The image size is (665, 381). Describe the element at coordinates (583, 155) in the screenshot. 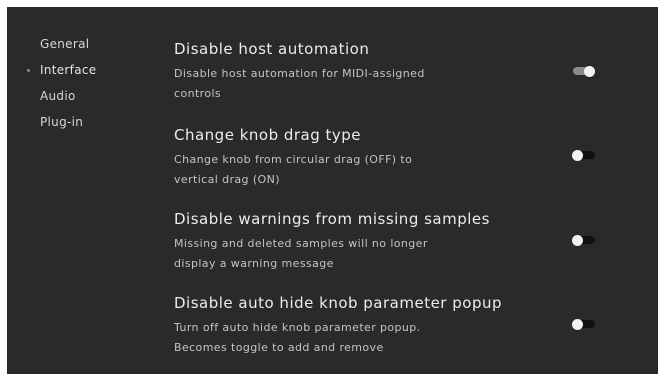

I see `toggle-change-knob-drag-type` at that location.